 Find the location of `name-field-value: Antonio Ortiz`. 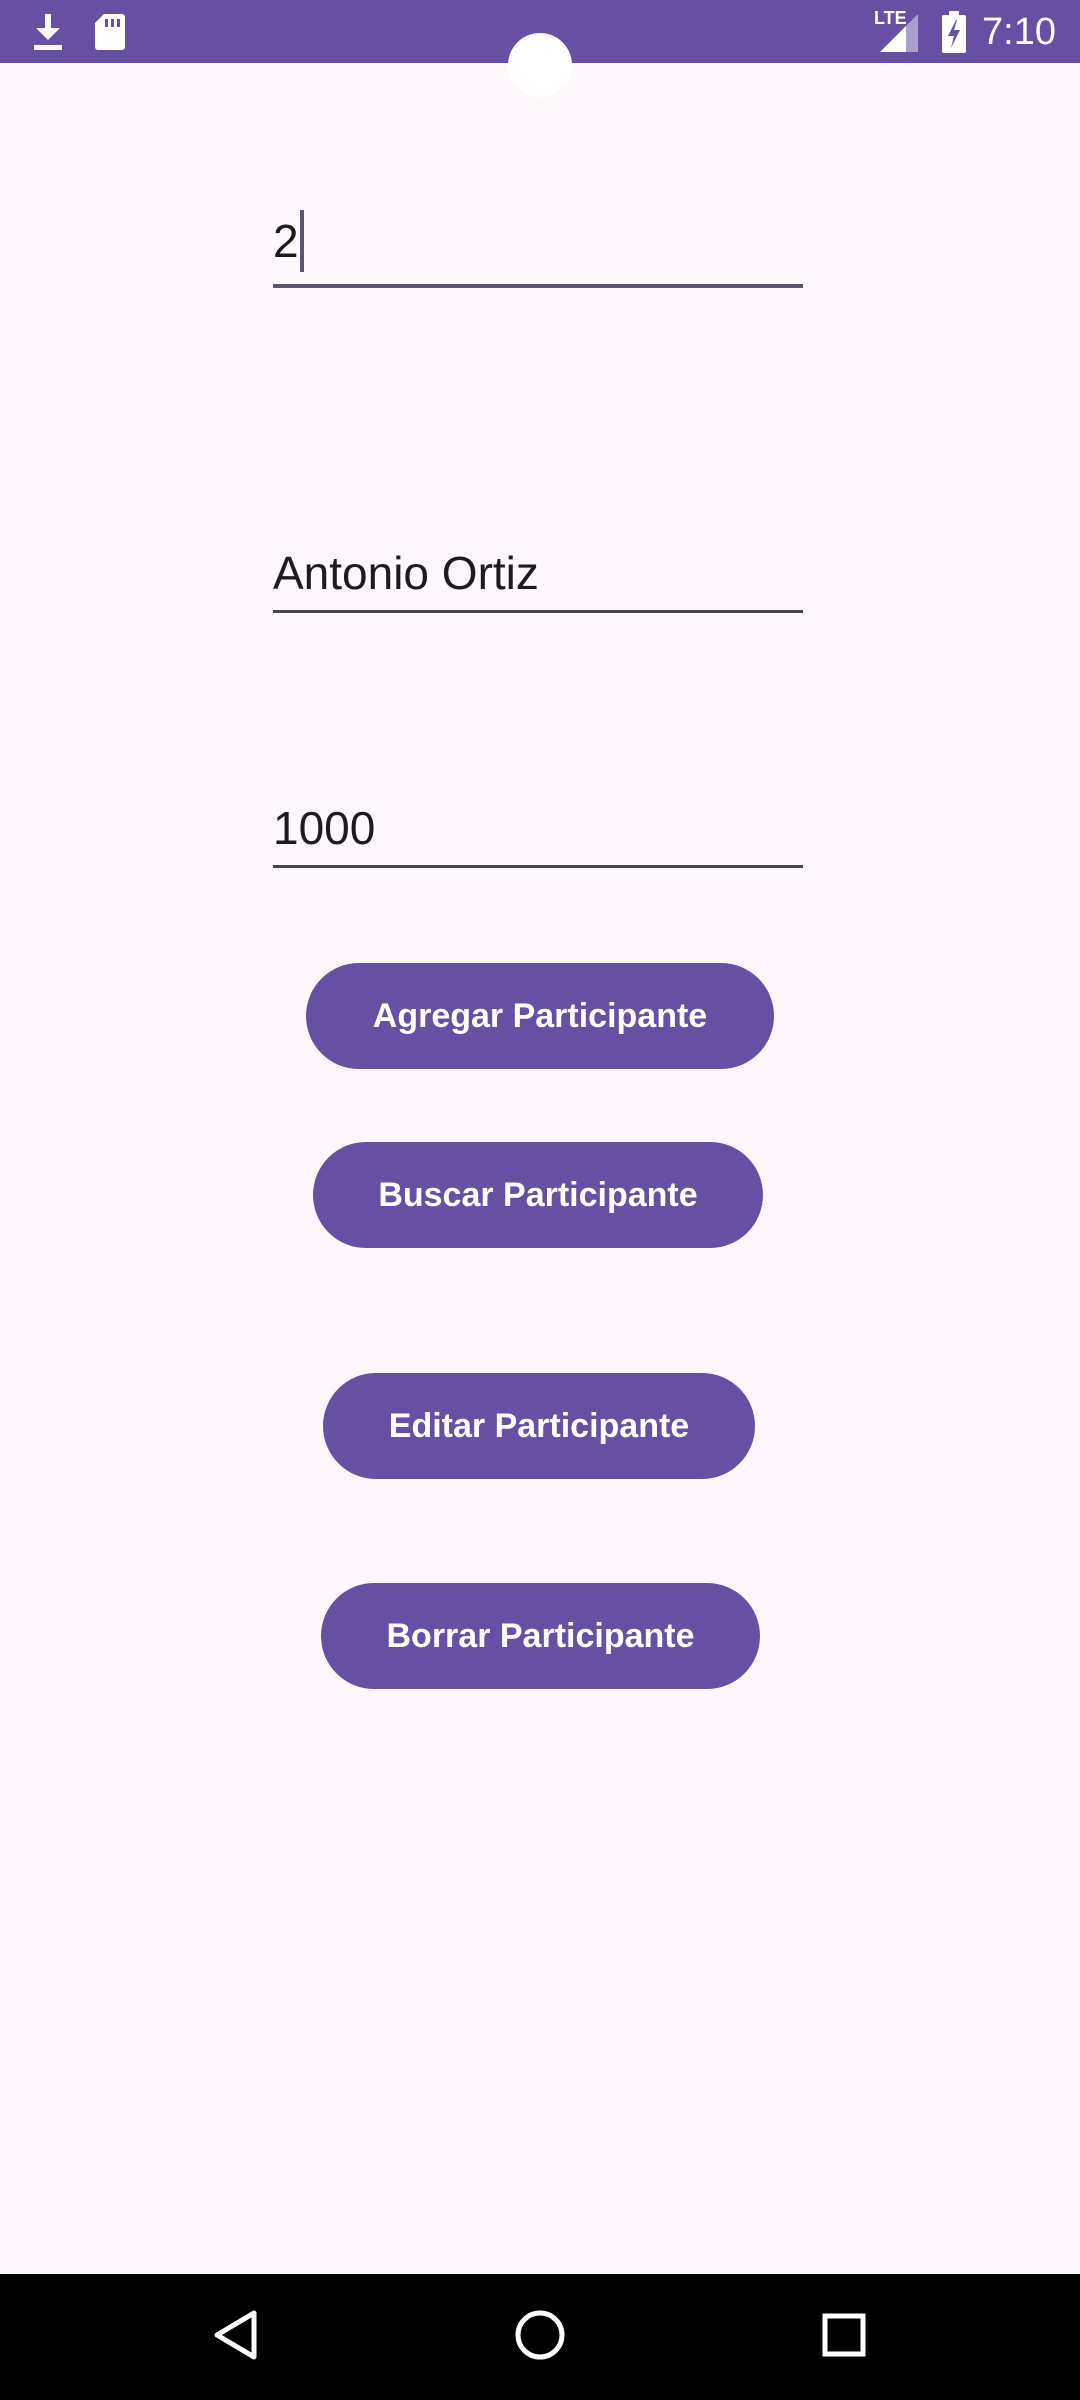

name-field-value: Antonio Ortiz is located at coordinates (406, 573).